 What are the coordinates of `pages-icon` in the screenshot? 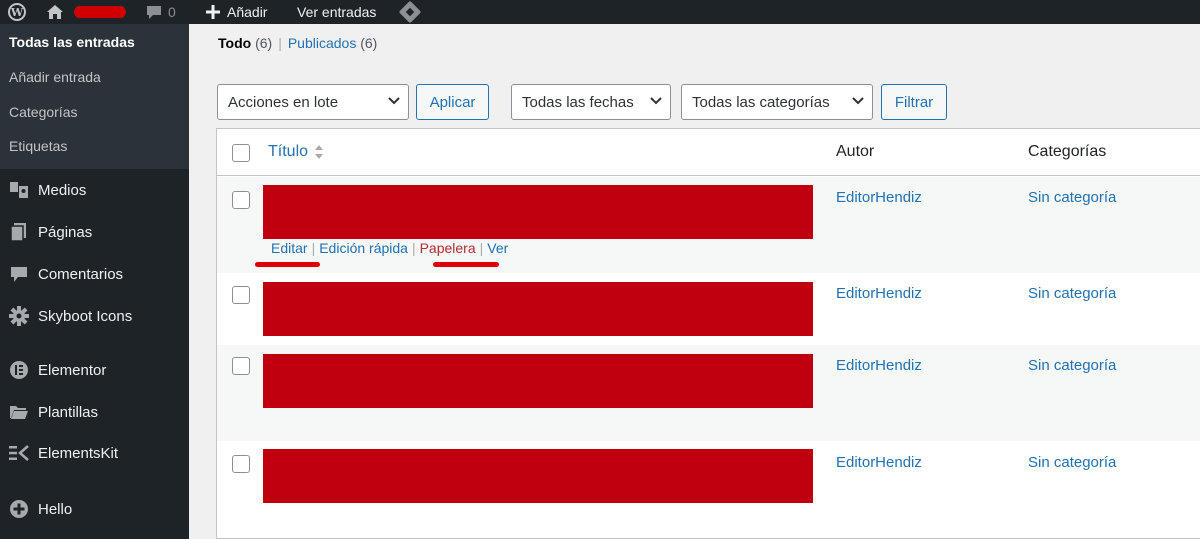 It's located at (19, 232).